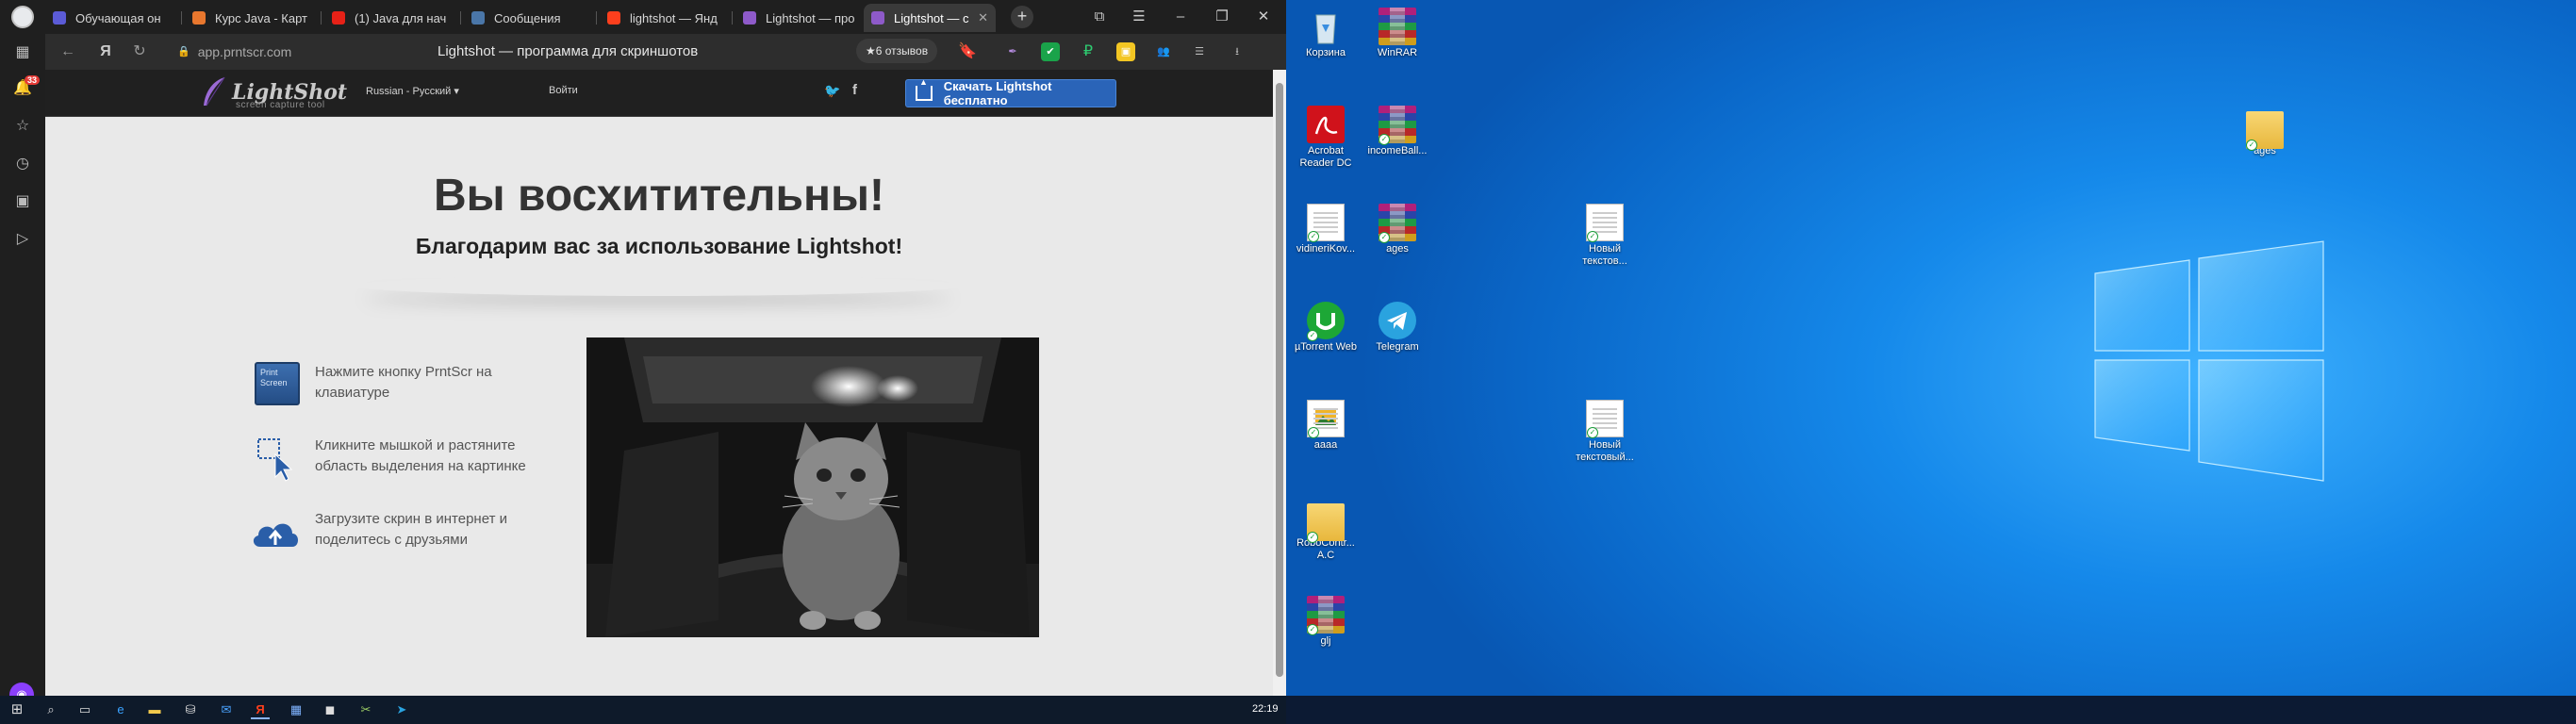 This screenshot has height=724, width=2576. I want to click on restore-icon: ❐, so click(1222, 17).